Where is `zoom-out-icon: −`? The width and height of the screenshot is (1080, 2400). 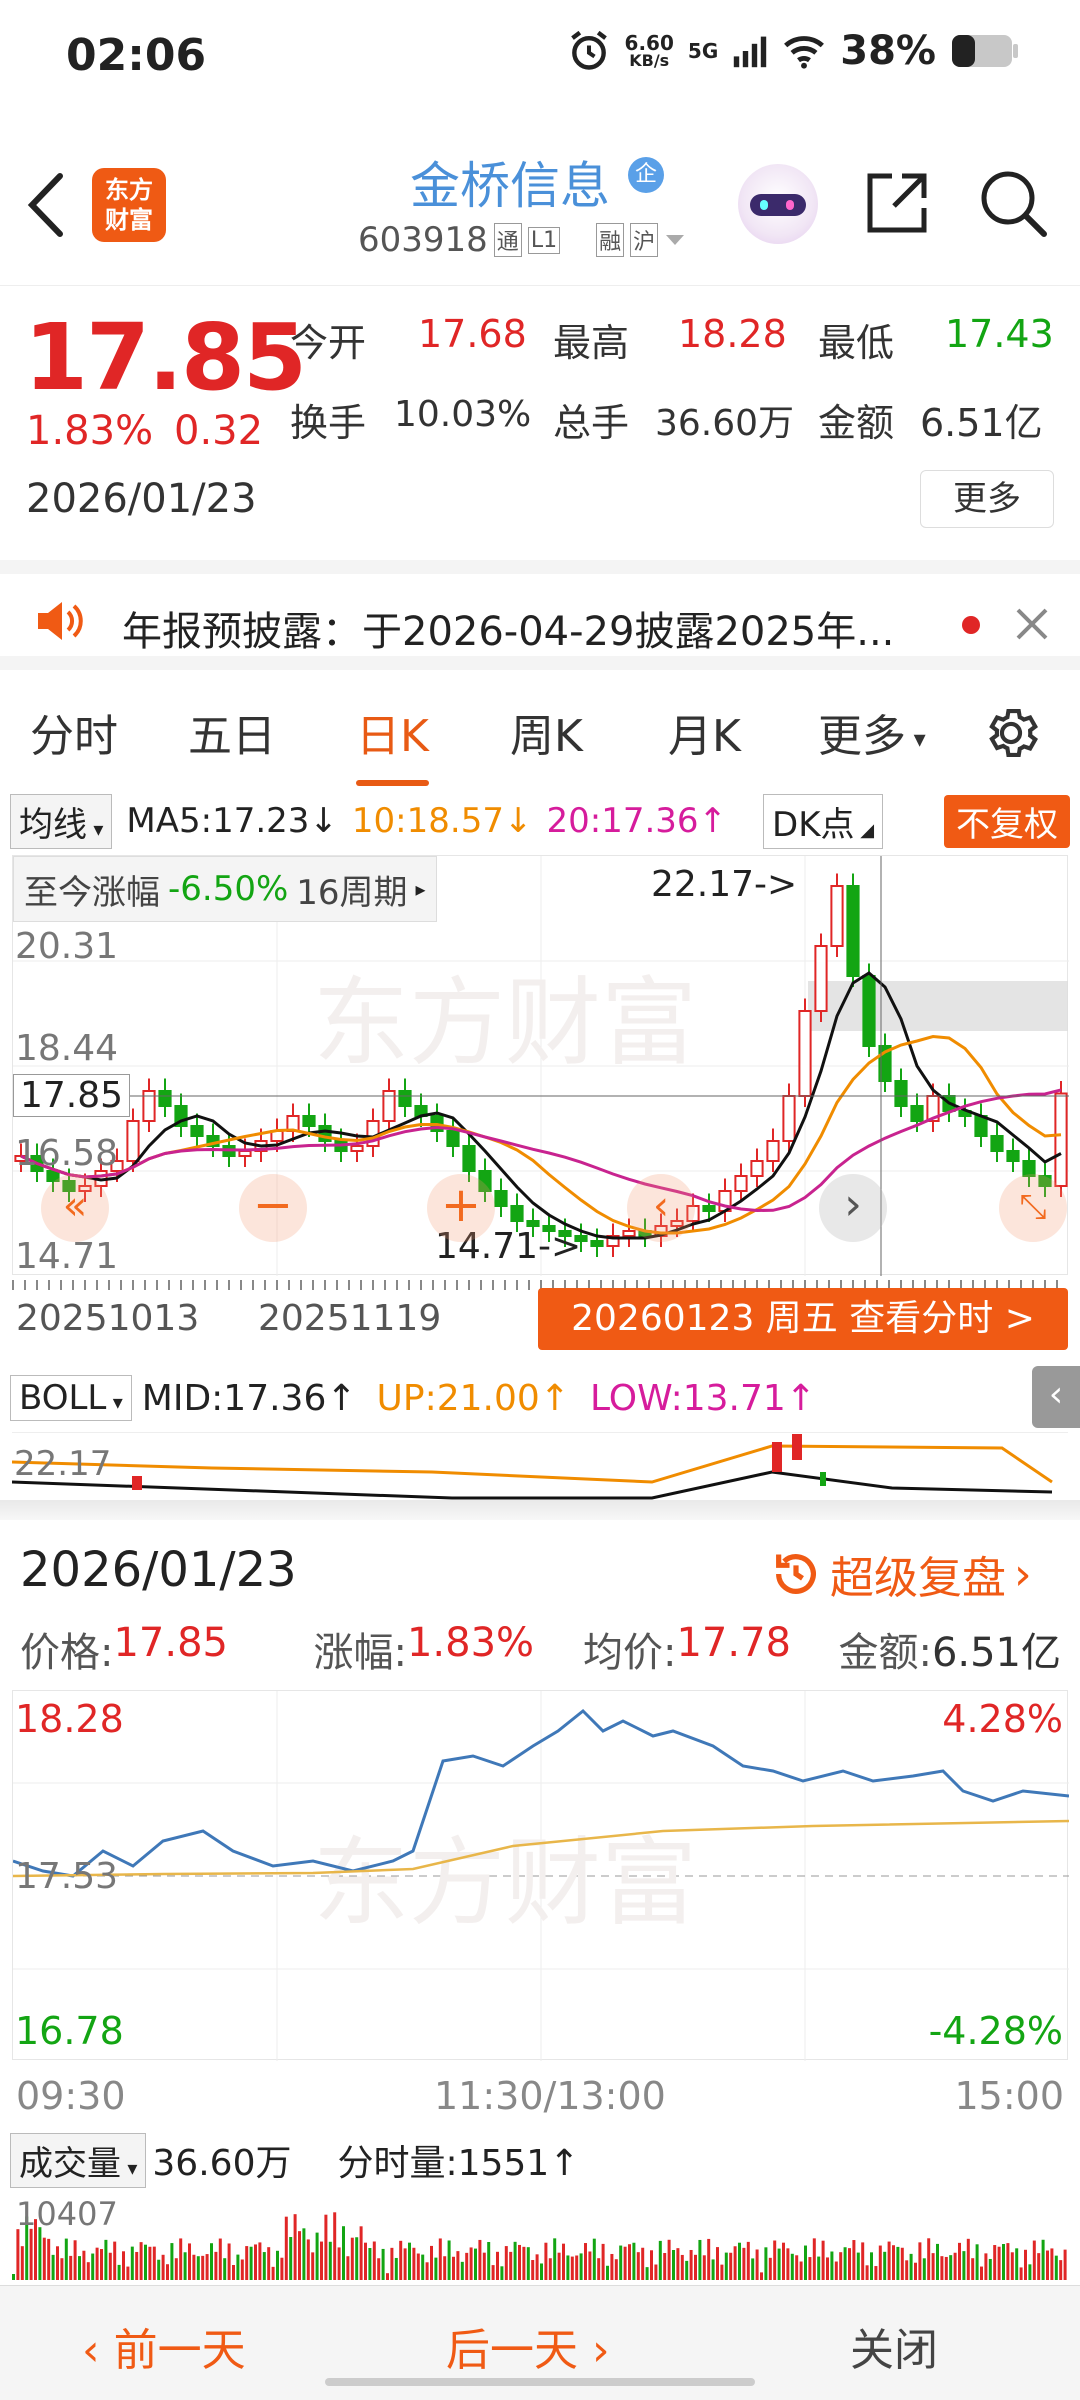
zoom-out-icon: − is located at coordinates (273, 1208).